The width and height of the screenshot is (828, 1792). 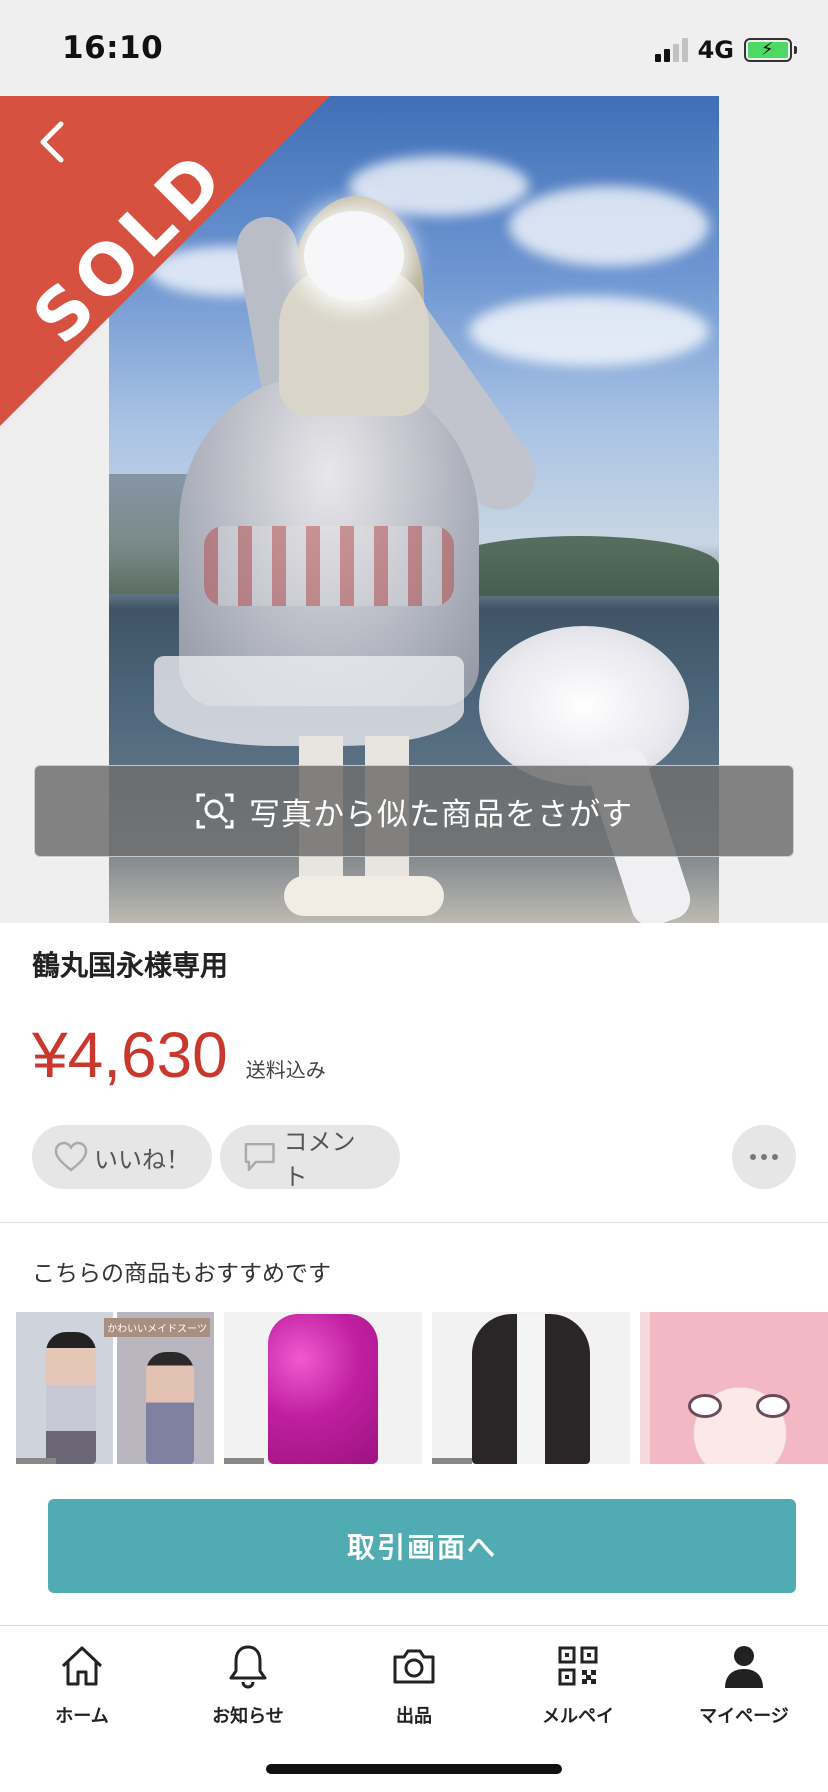 What do you see at coordinates (115, 1388) in the screenshot?
I see `recommendation-item: かわいいメイドスーツ` at bounding box center [115, 1388].